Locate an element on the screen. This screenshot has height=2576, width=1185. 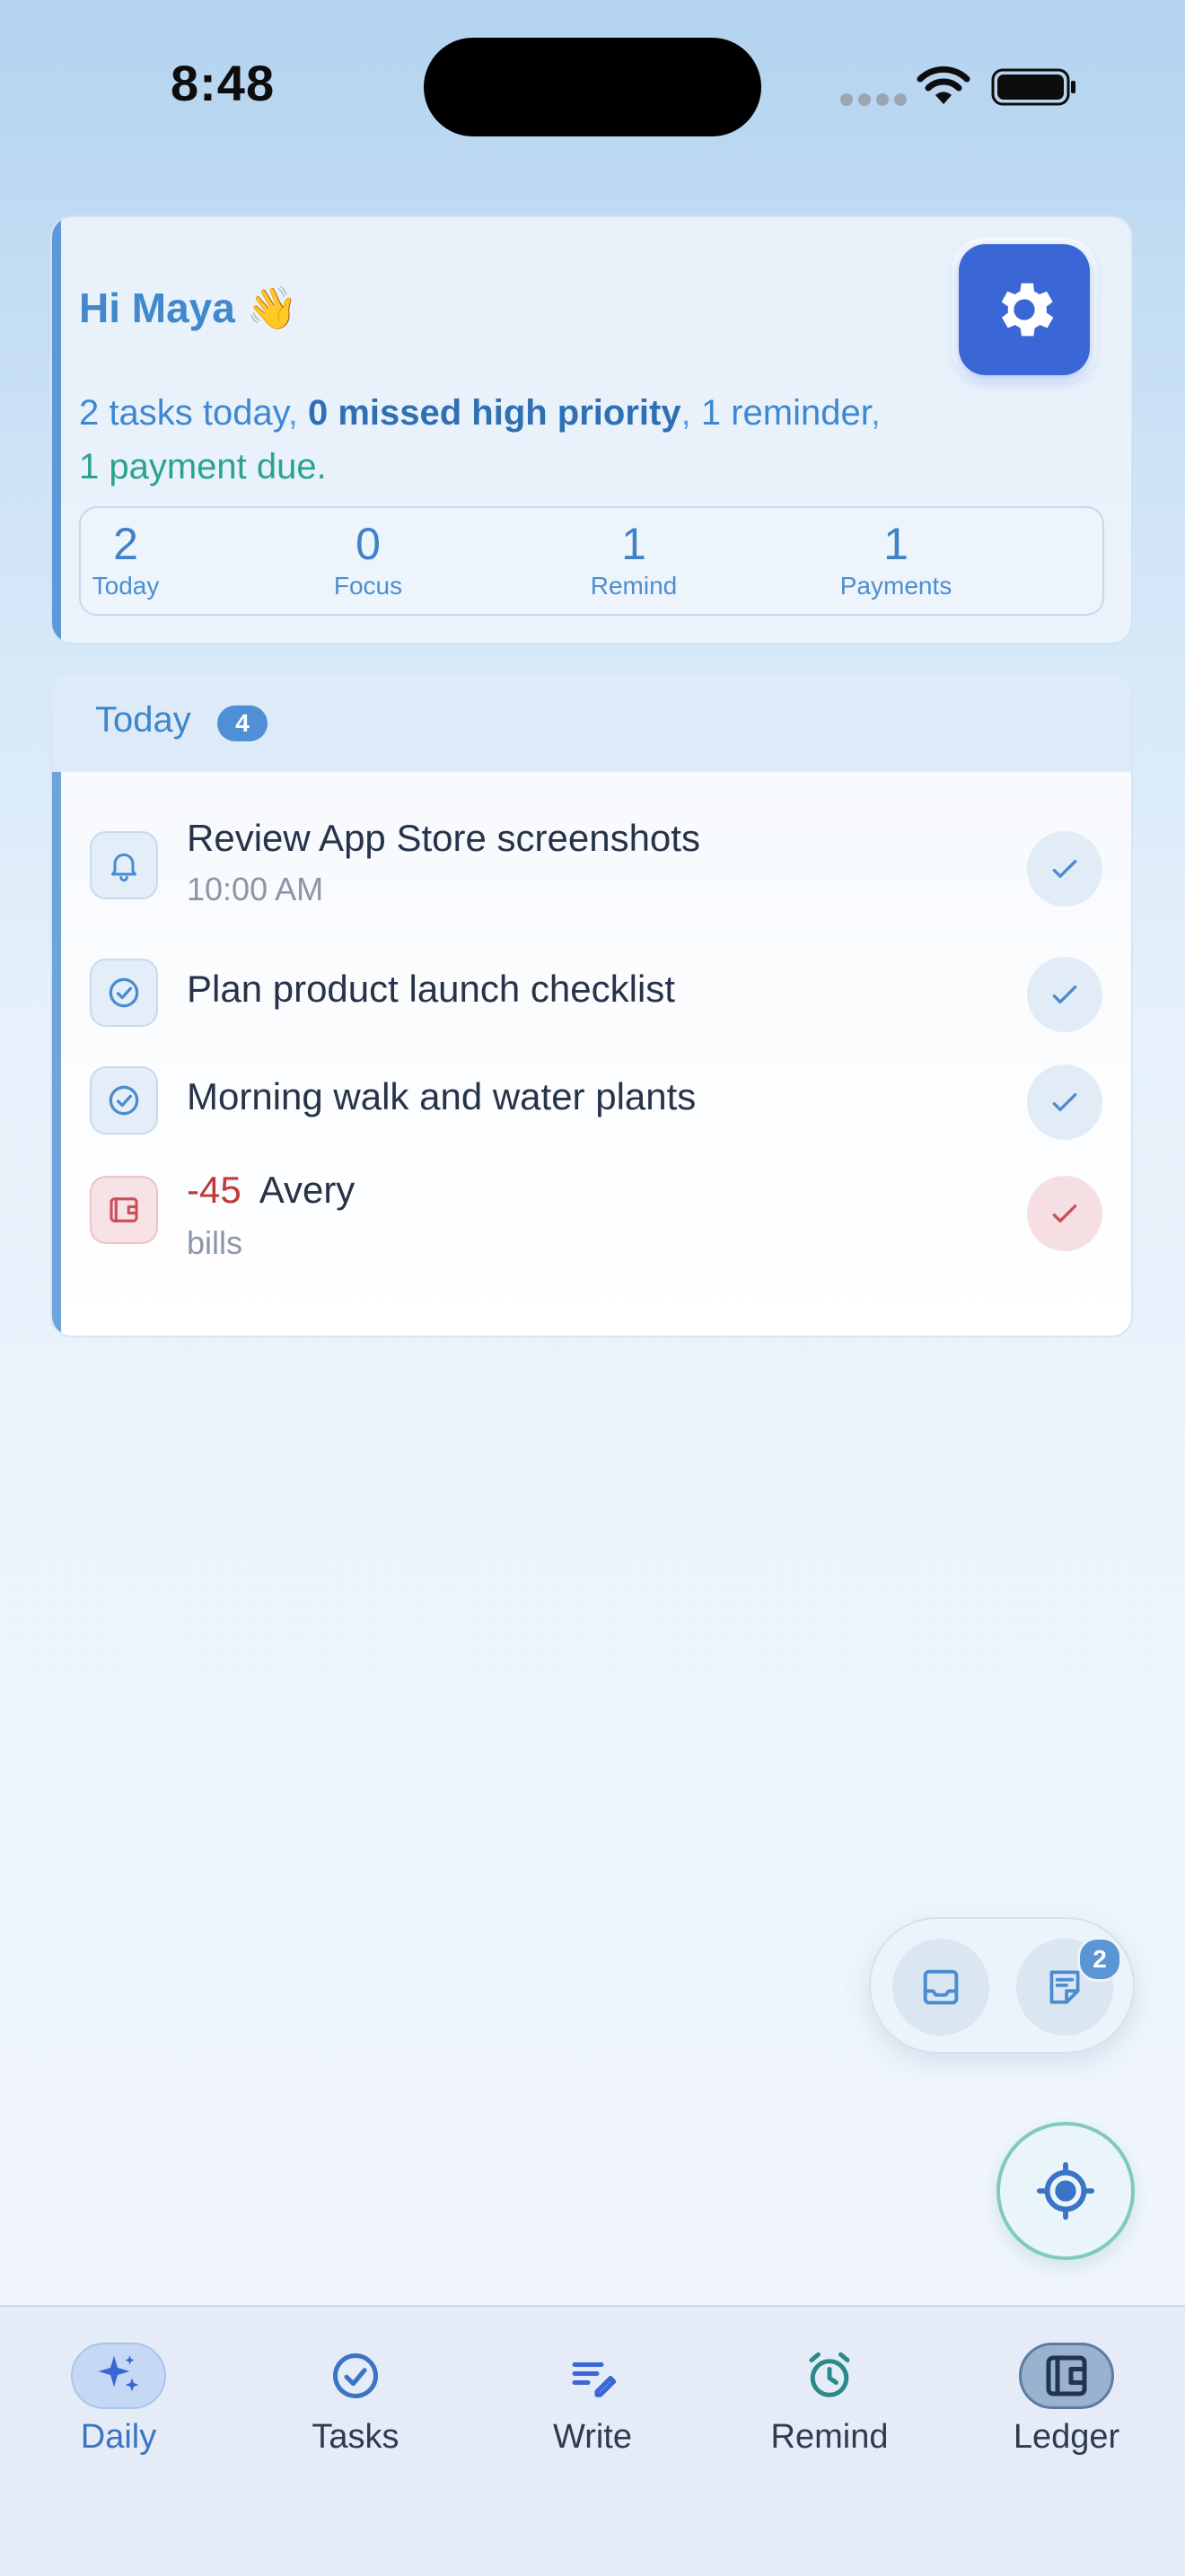
item-title: Plan product launch checklist is located at coordinates (431, 989).